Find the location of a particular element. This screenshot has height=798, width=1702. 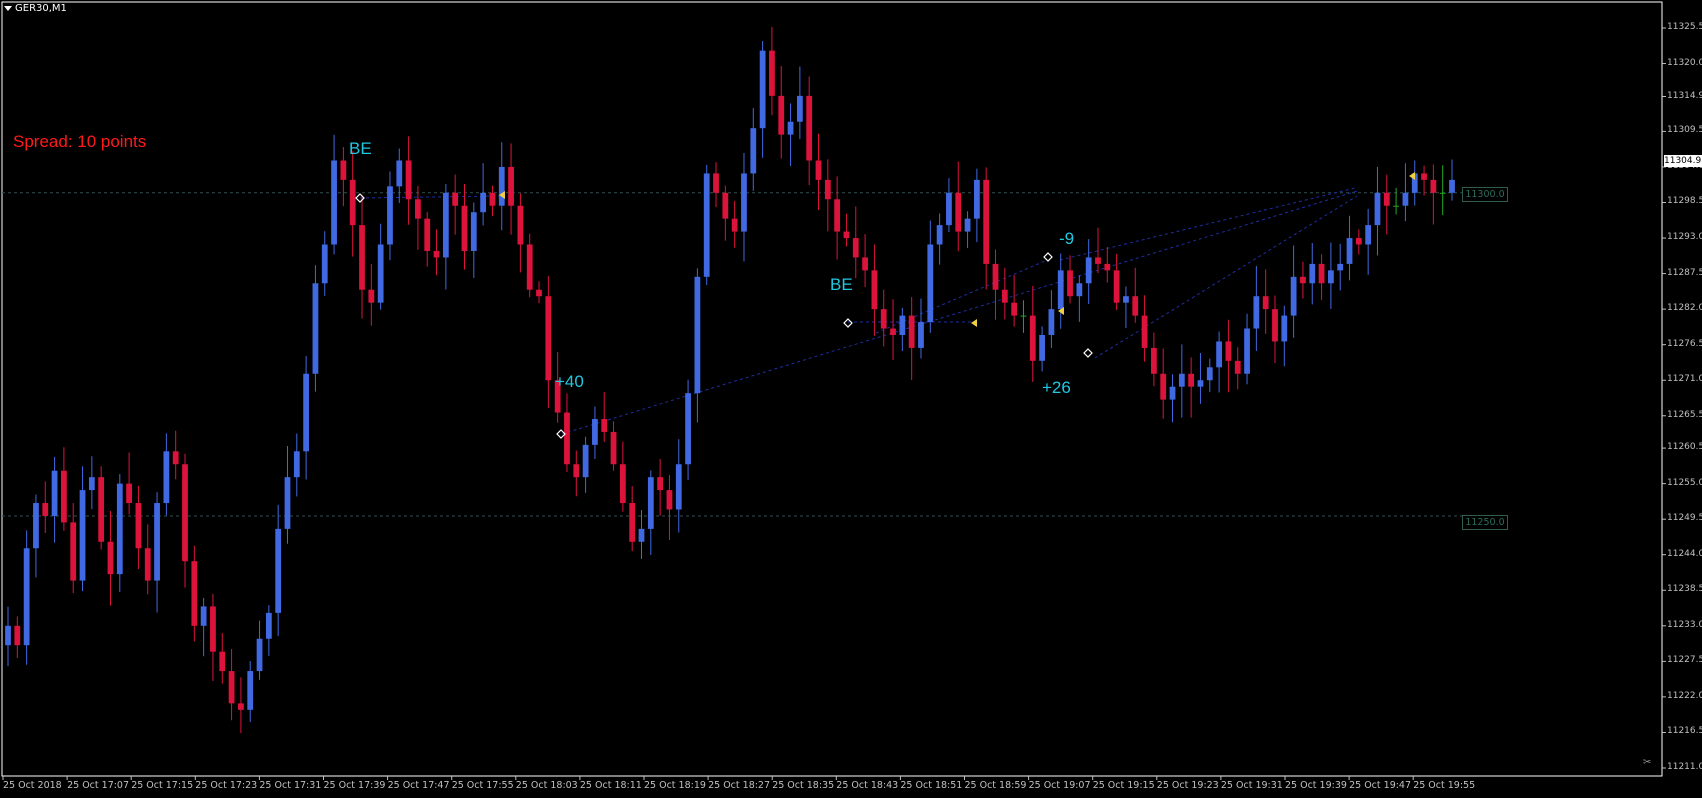

time-tick-label: 25 Oct 19:31 is located at coordinates (1251, 785).